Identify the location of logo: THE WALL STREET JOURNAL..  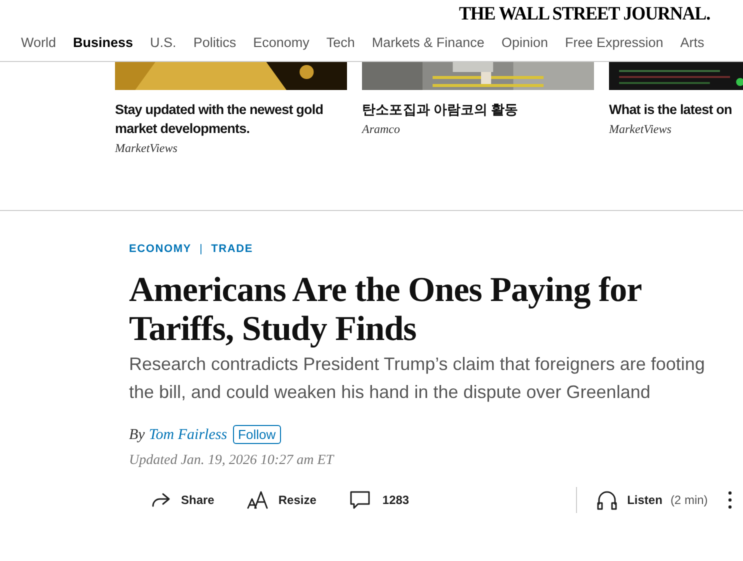
(584, 14).